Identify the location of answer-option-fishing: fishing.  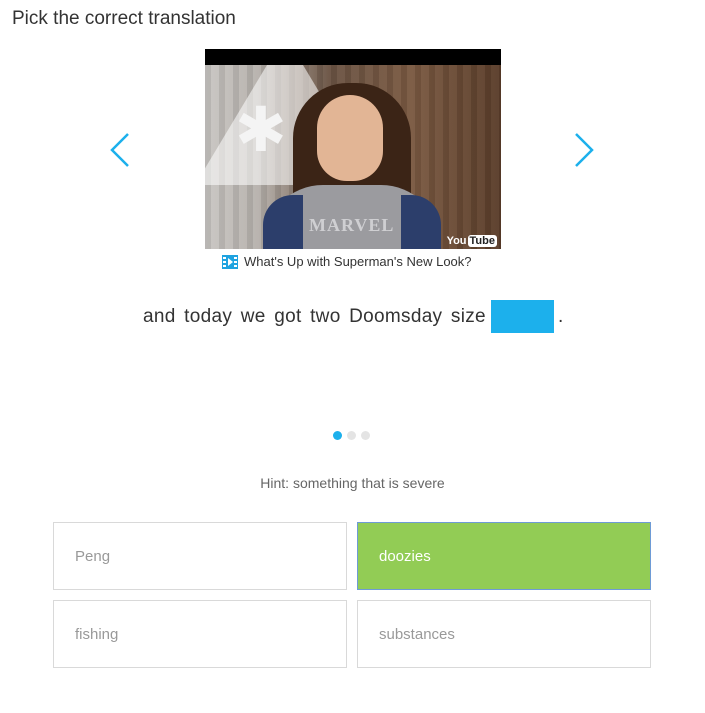
(200, 634).